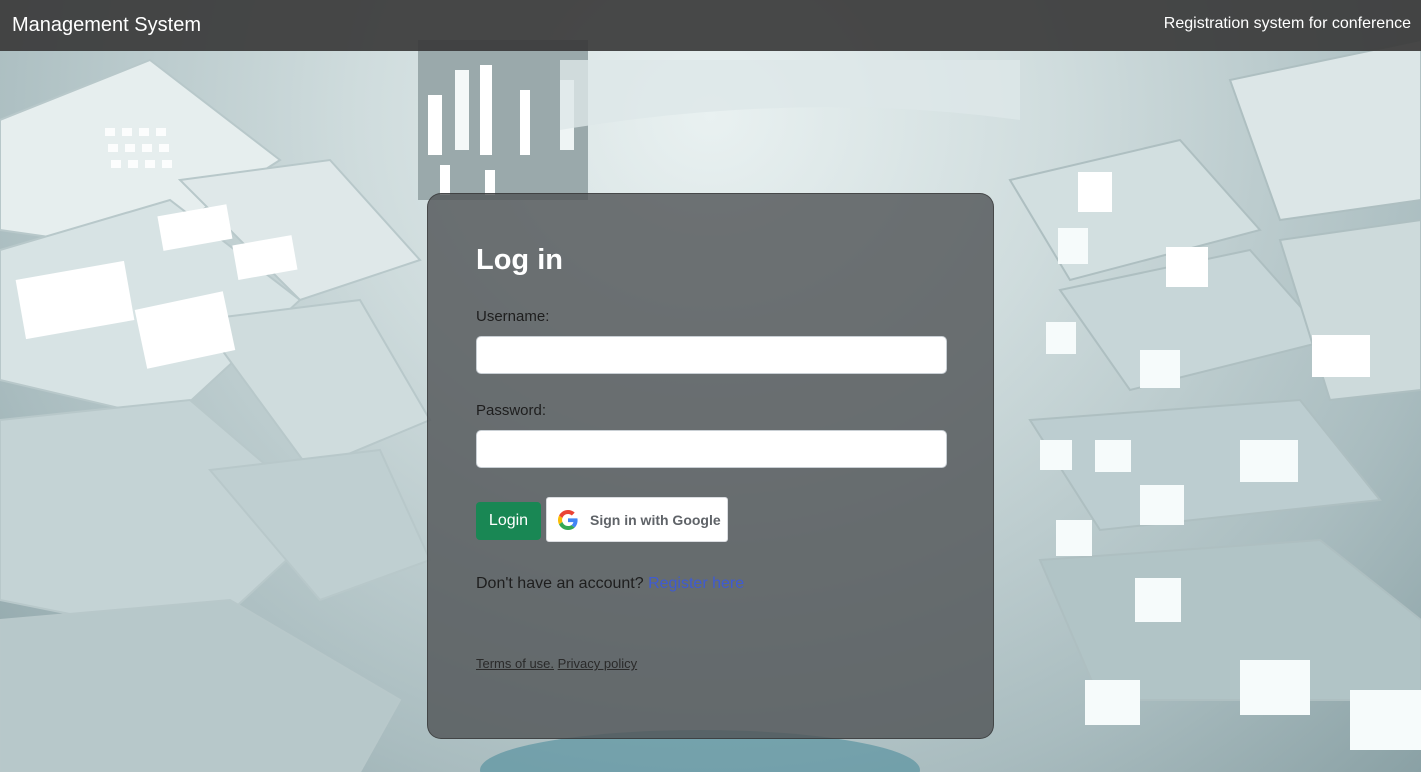  Describe the element at coordinates (106, 25) in the screenshot. I see `brand-link: Management System` at that location.